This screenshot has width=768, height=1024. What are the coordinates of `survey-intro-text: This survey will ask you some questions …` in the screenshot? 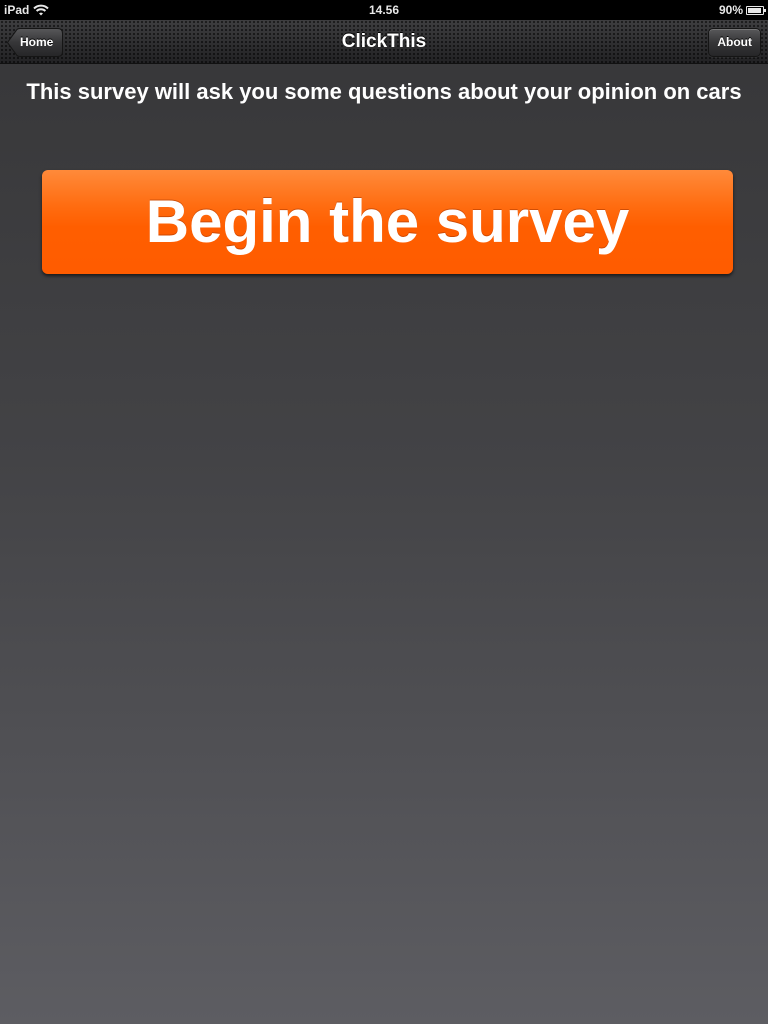 It's located at (384, 91).